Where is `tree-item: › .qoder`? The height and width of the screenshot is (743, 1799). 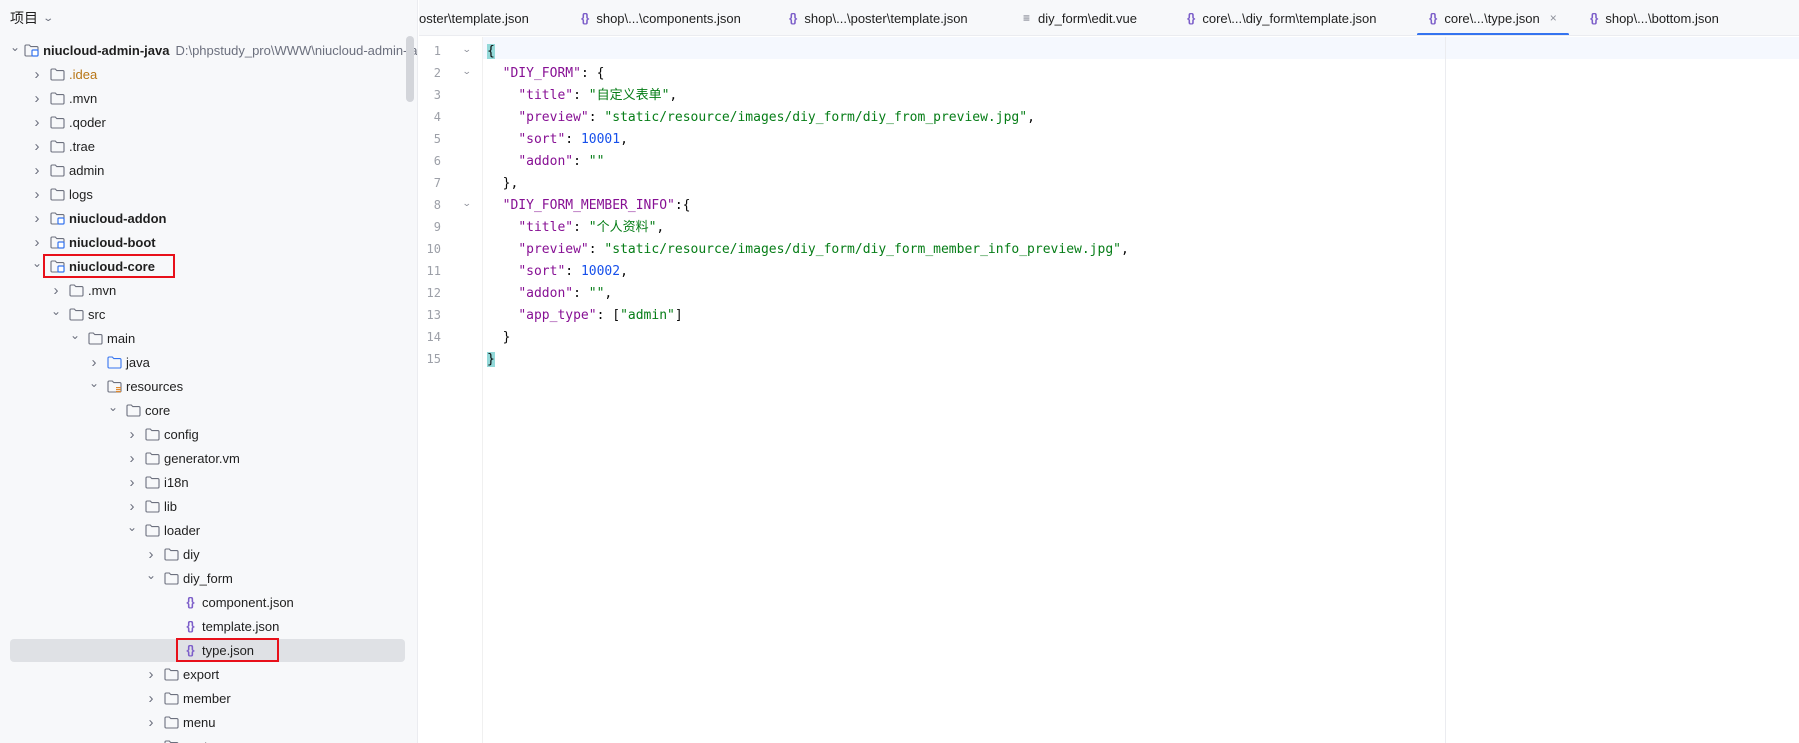
tree-item: › .qoder is located at coordinates (208, 122).